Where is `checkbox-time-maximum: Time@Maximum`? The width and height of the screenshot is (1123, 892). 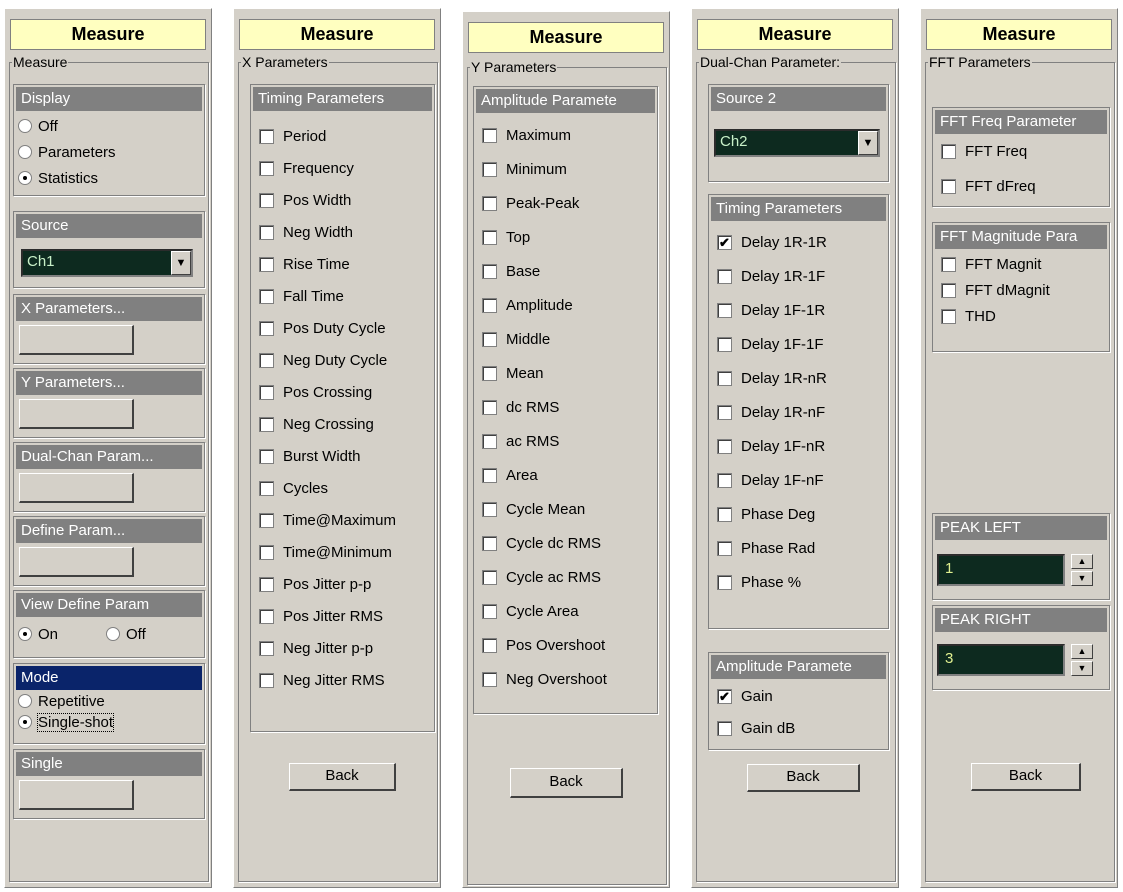 checkbox-time-maximum: Time@Maximum is located at coordinates (327, 520).